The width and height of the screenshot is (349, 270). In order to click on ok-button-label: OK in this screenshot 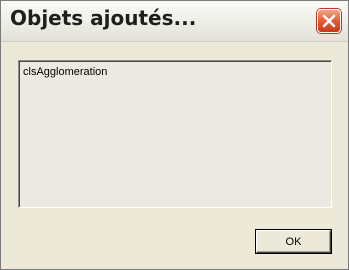, I will do `click(293, 241)`.